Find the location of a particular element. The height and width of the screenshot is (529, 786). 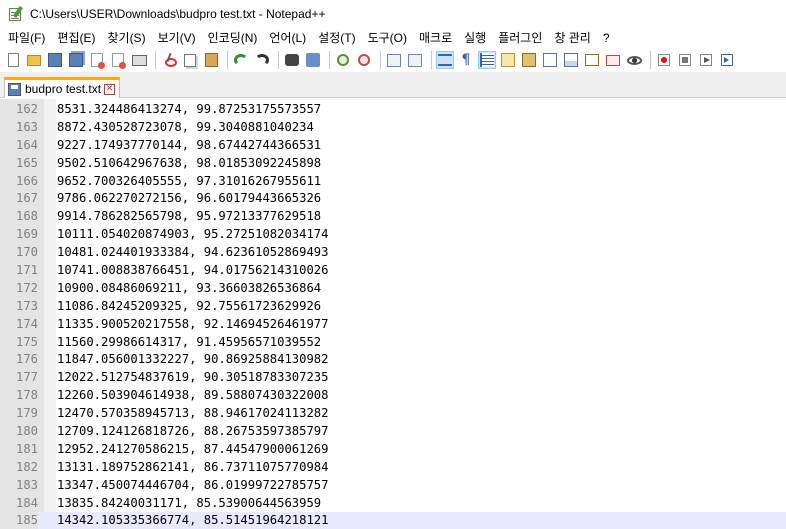

word-wrap-icon is located at coordinates (445, 60).